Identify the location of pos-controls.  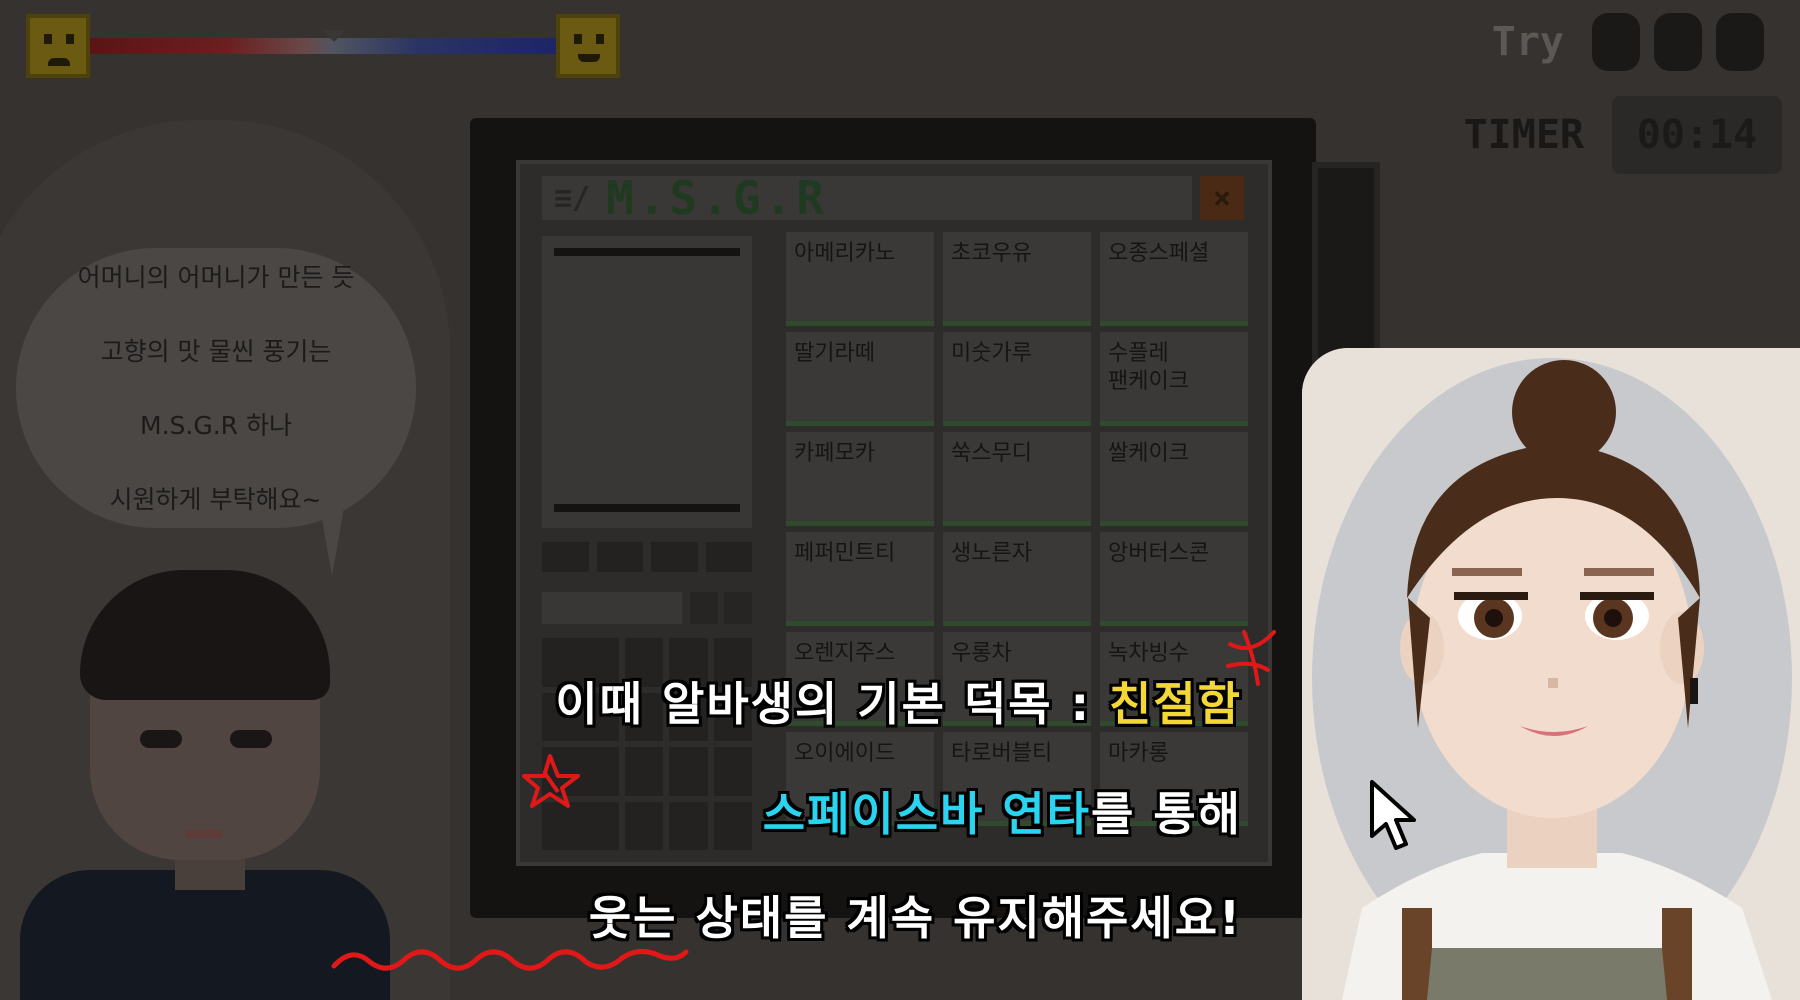
(647, 560).